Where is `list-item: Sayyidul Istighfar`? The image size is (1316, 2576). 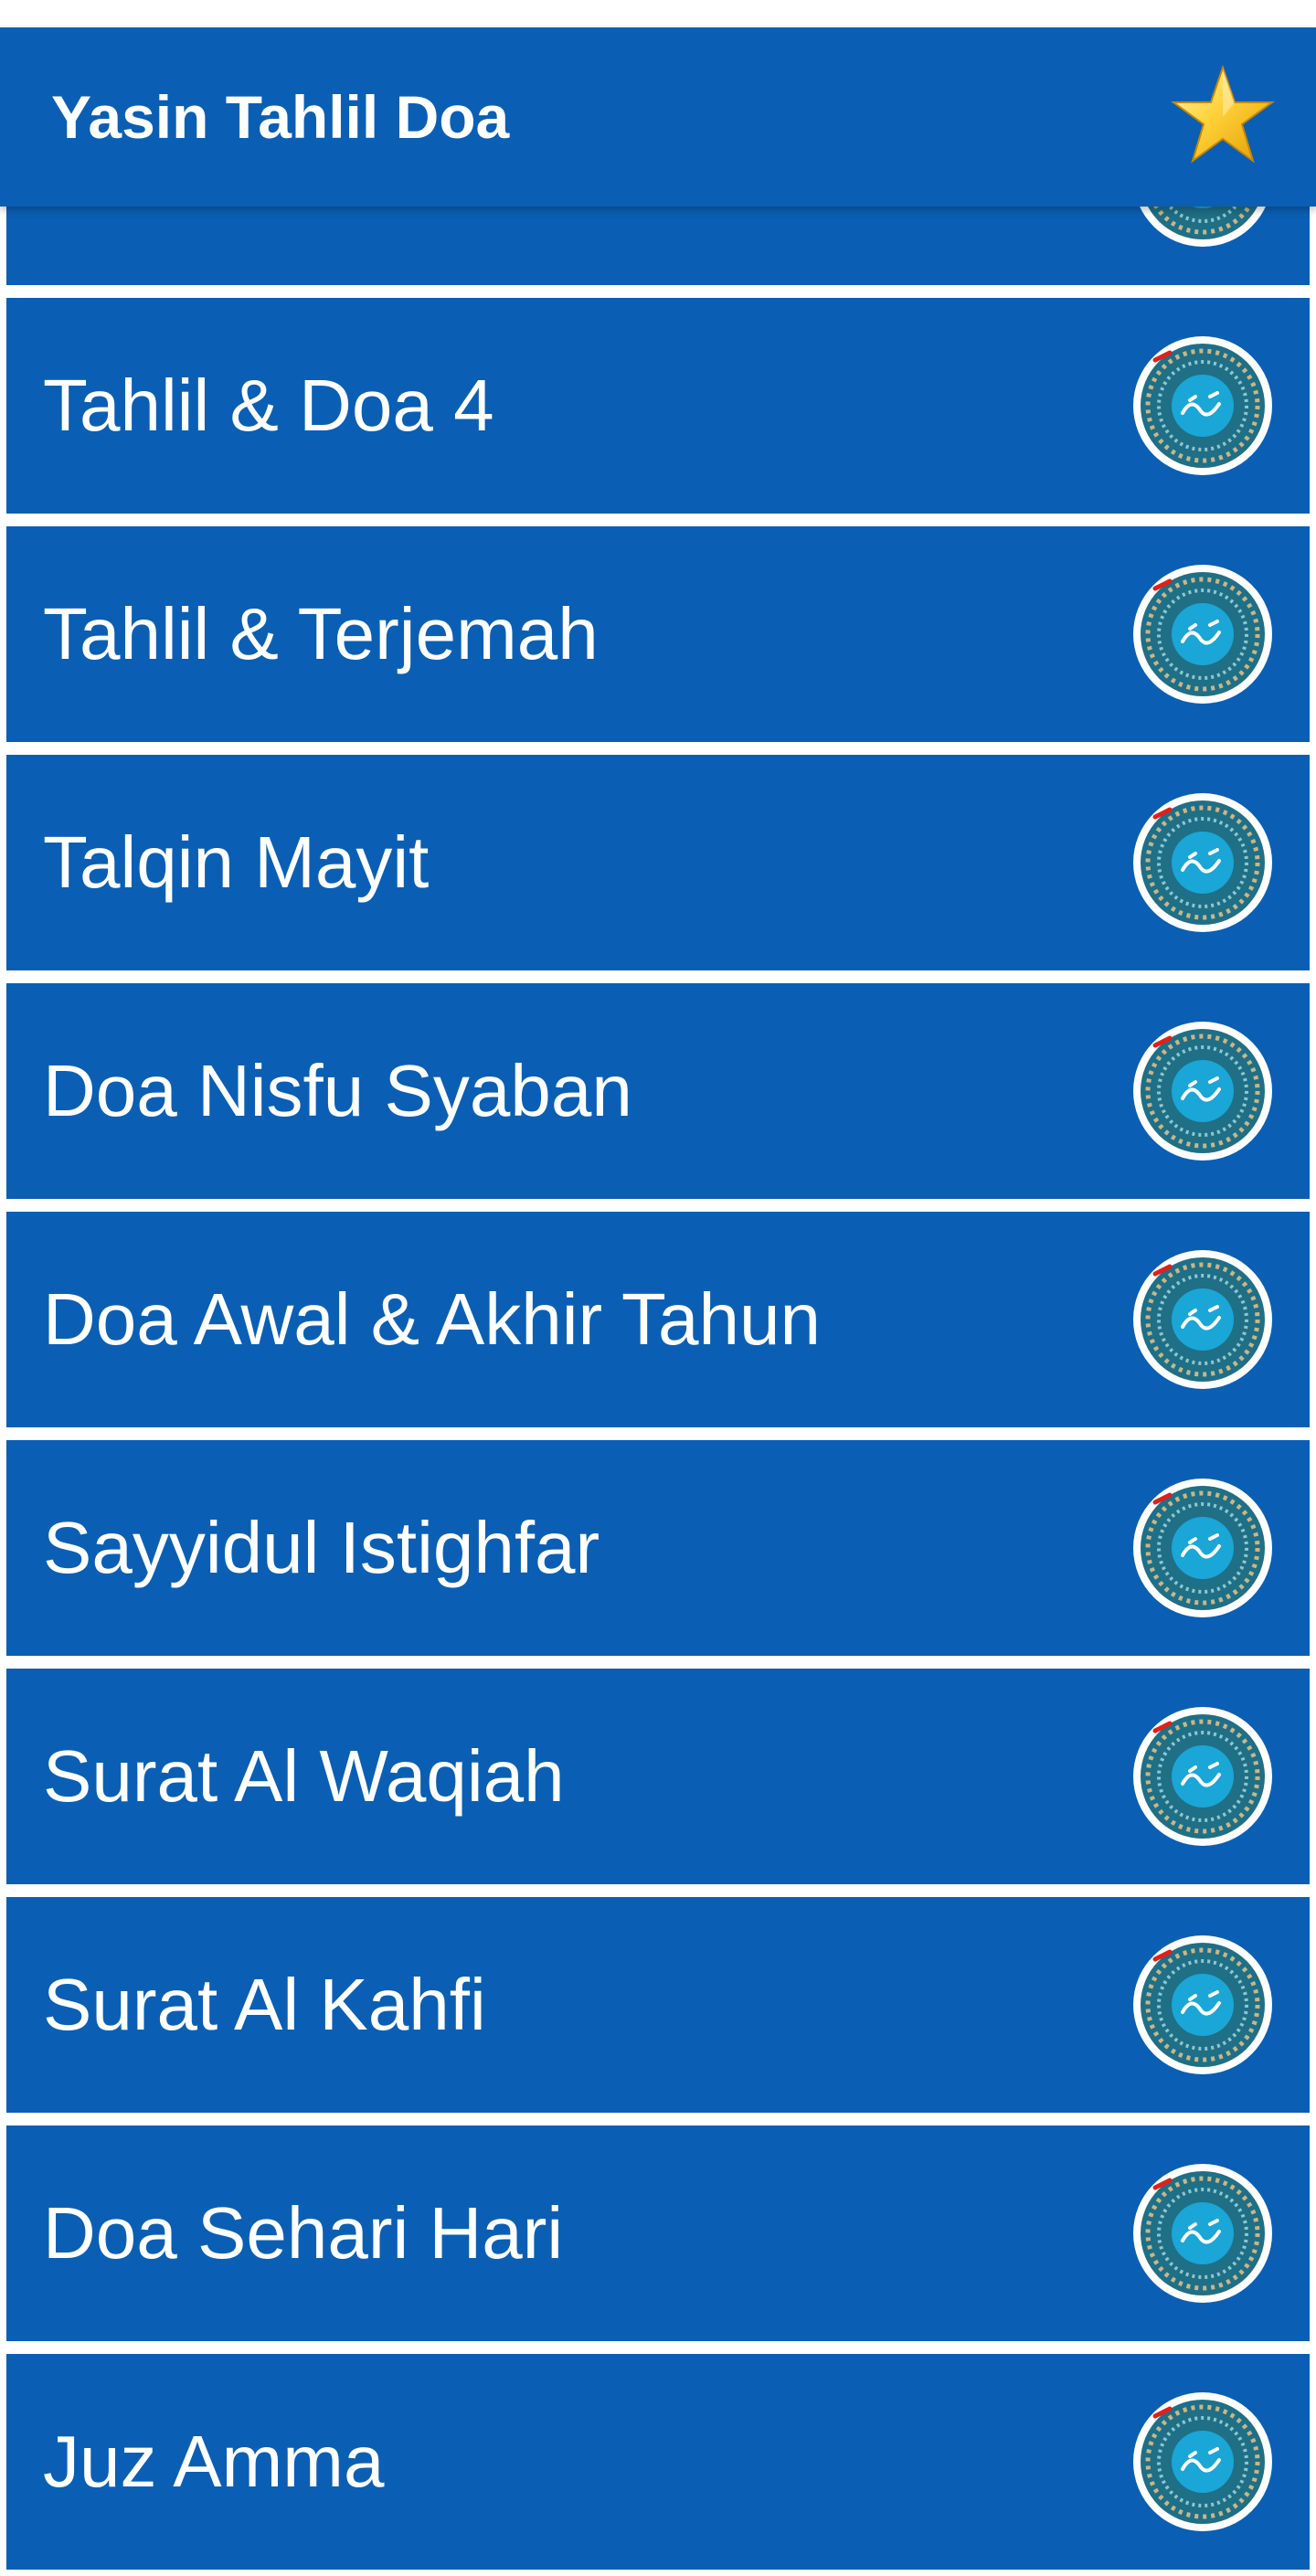 list-item: Sayyidul Istighfar is located at coordinates (658, 1548).